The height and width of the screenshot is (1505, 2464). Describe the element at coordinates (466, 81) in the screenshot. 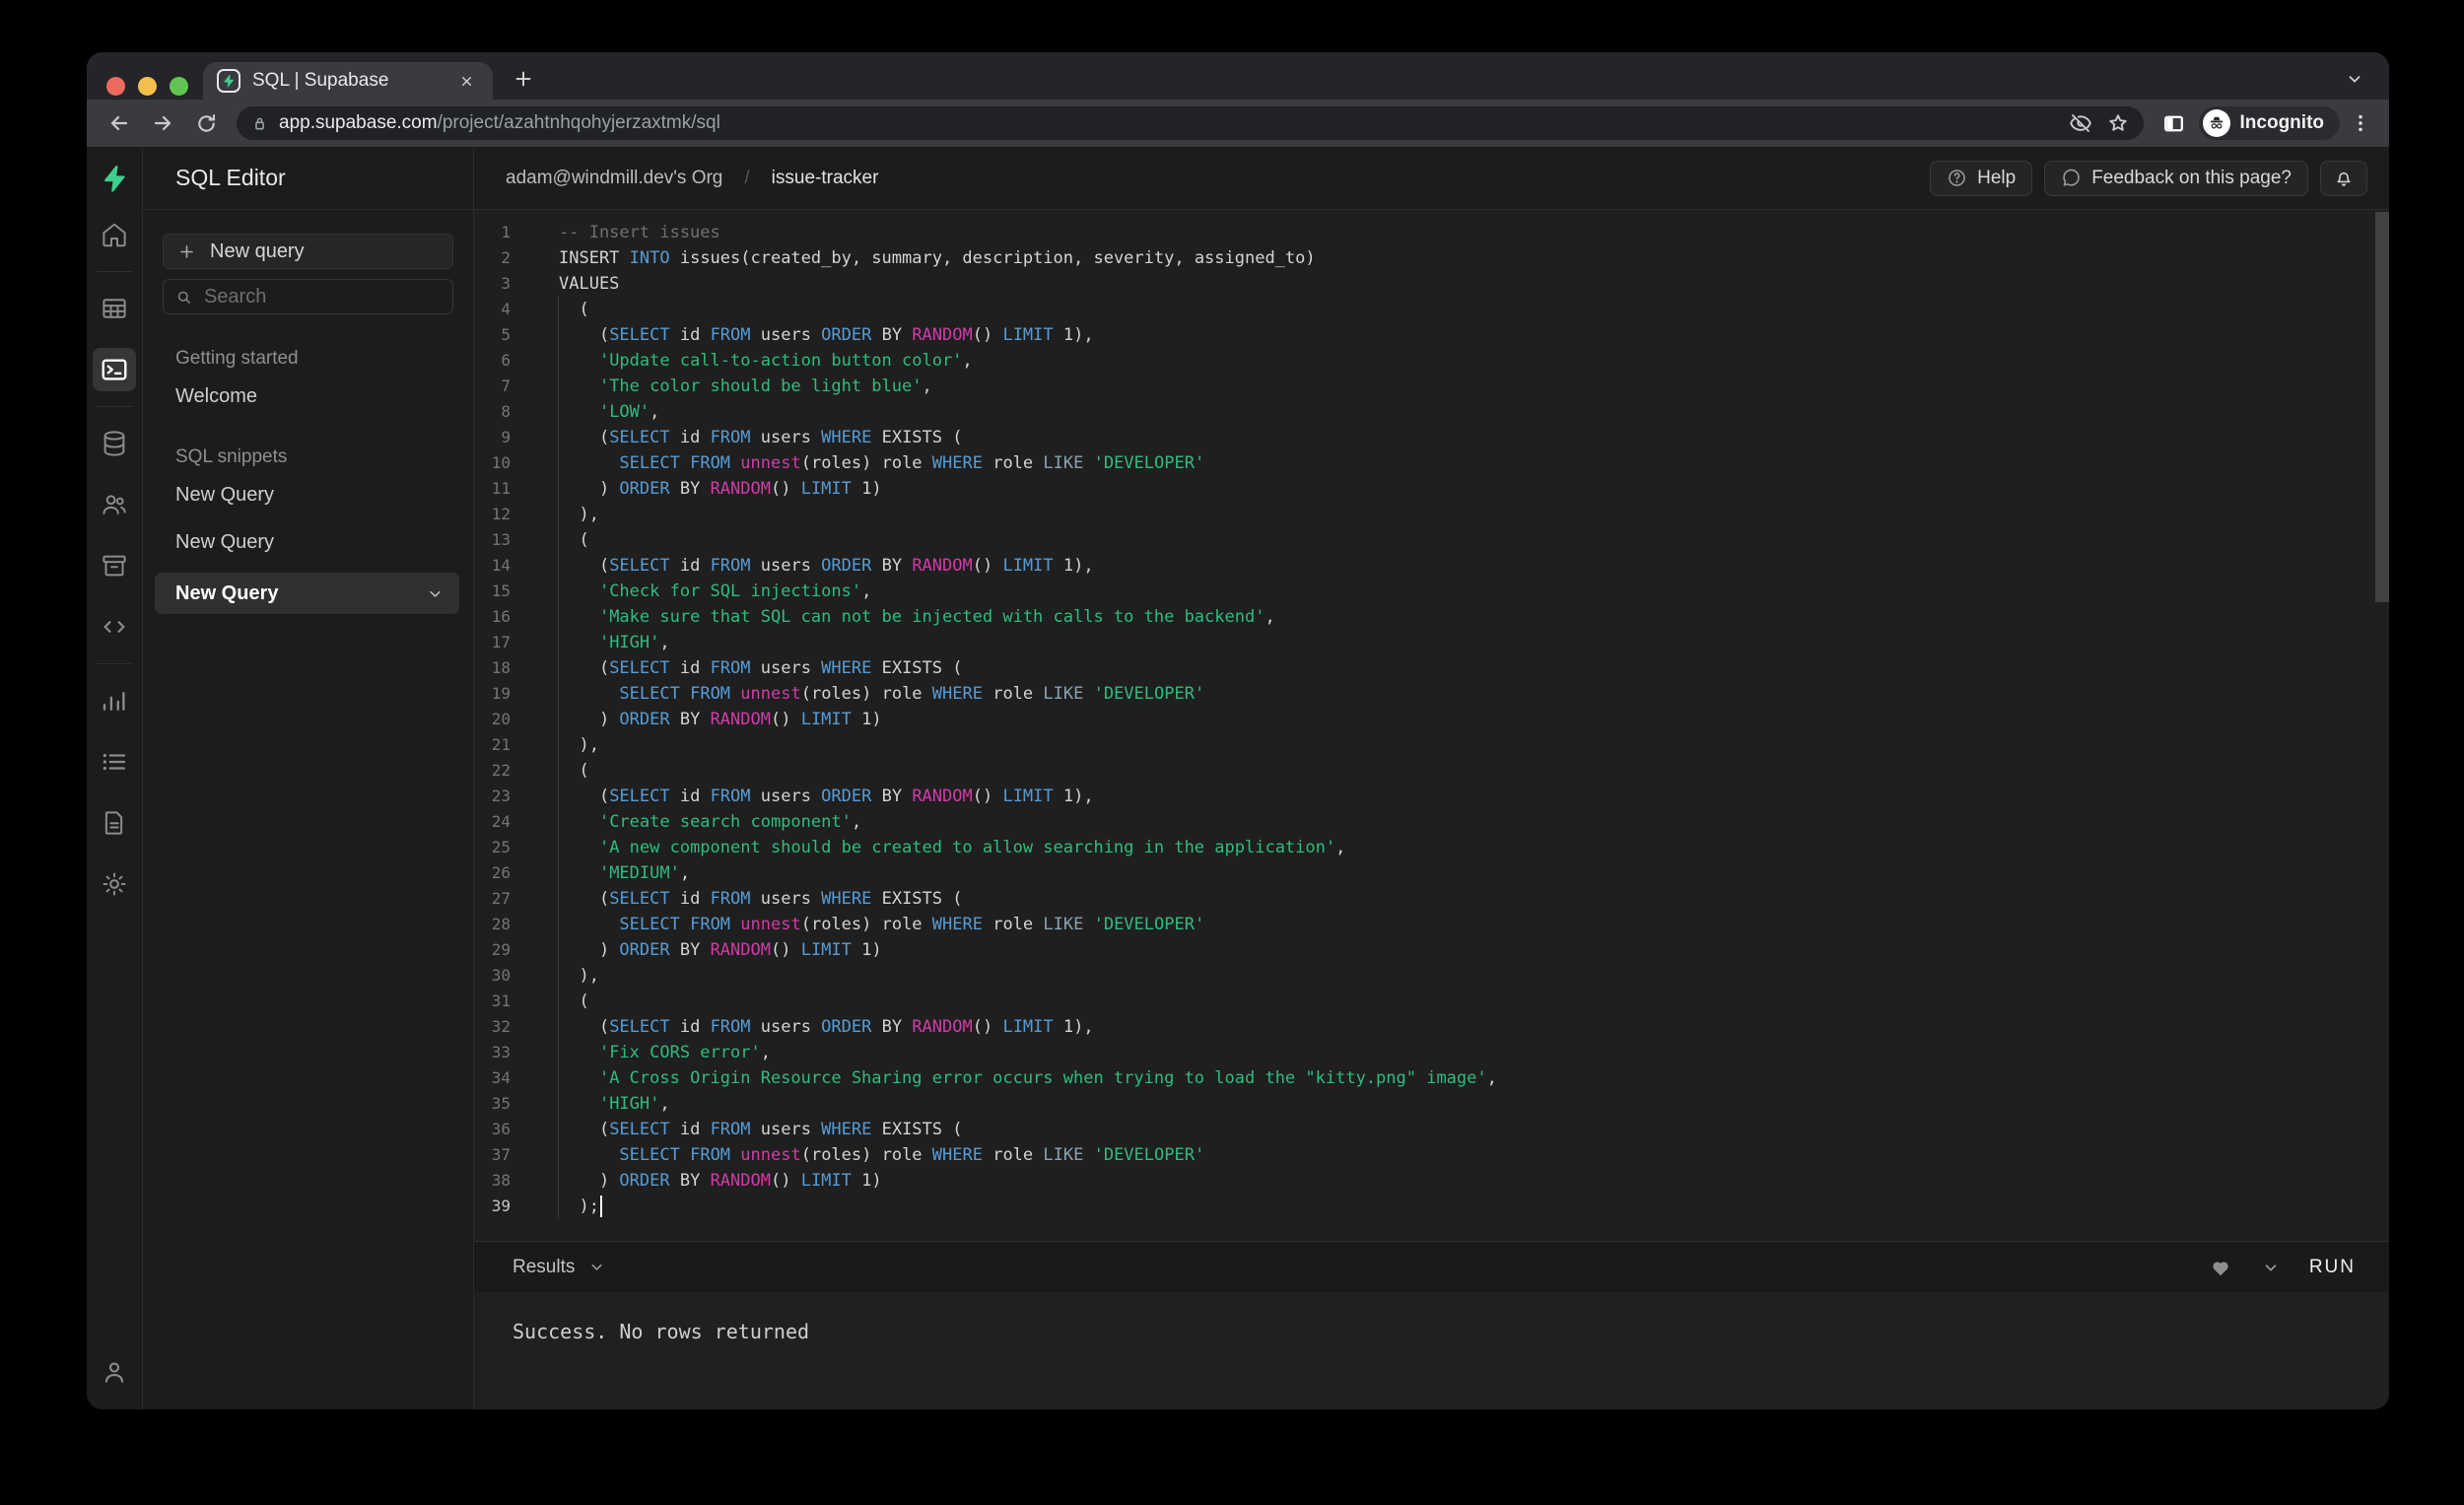

I see `tab-close-icon` at that location.